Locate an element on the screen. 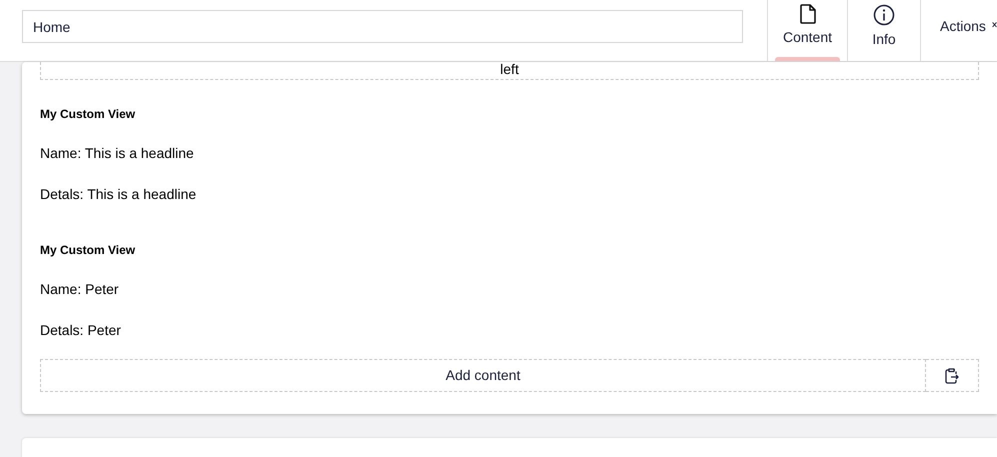 Image resolution: width=997 pixels, height=457 pixels. view-field: Detals: Peter is located at coordinates (509, 330).